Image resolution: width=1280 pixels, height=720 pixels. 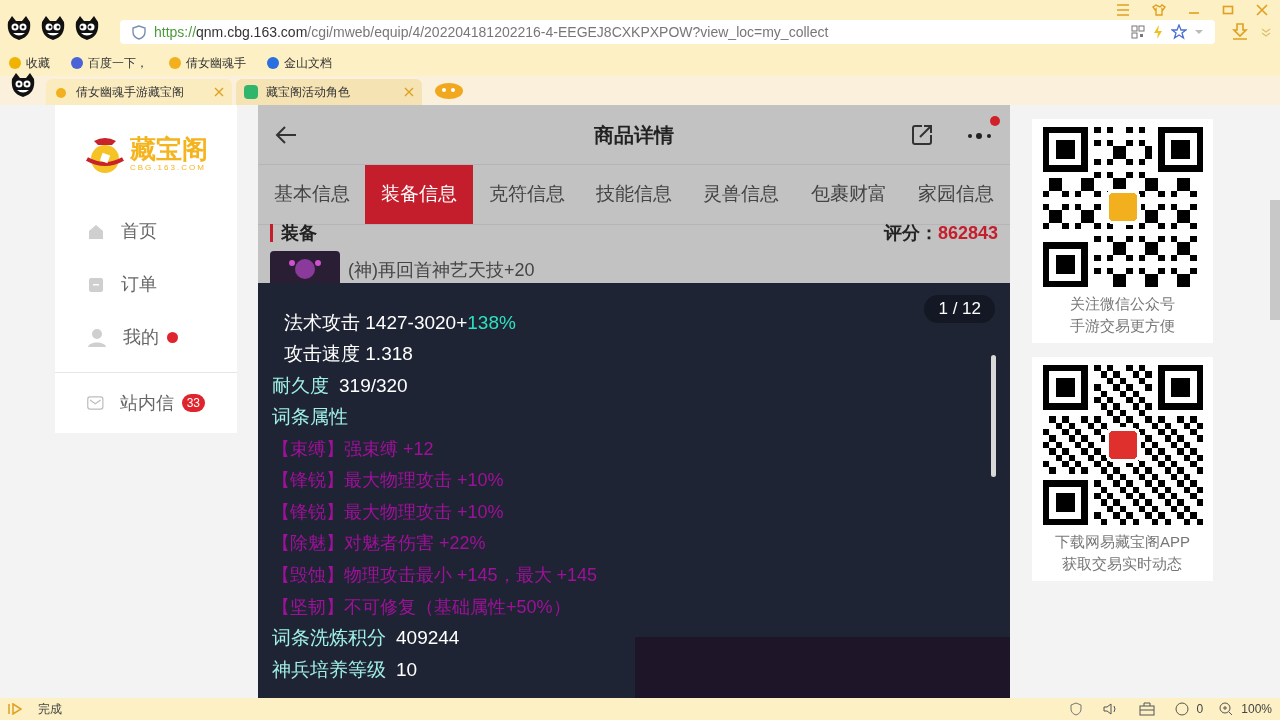 What do you see at coordinates (169, 149) in the screenshot?
I see `logo-text: 藏宝阁` at bounding box center [169, 149].